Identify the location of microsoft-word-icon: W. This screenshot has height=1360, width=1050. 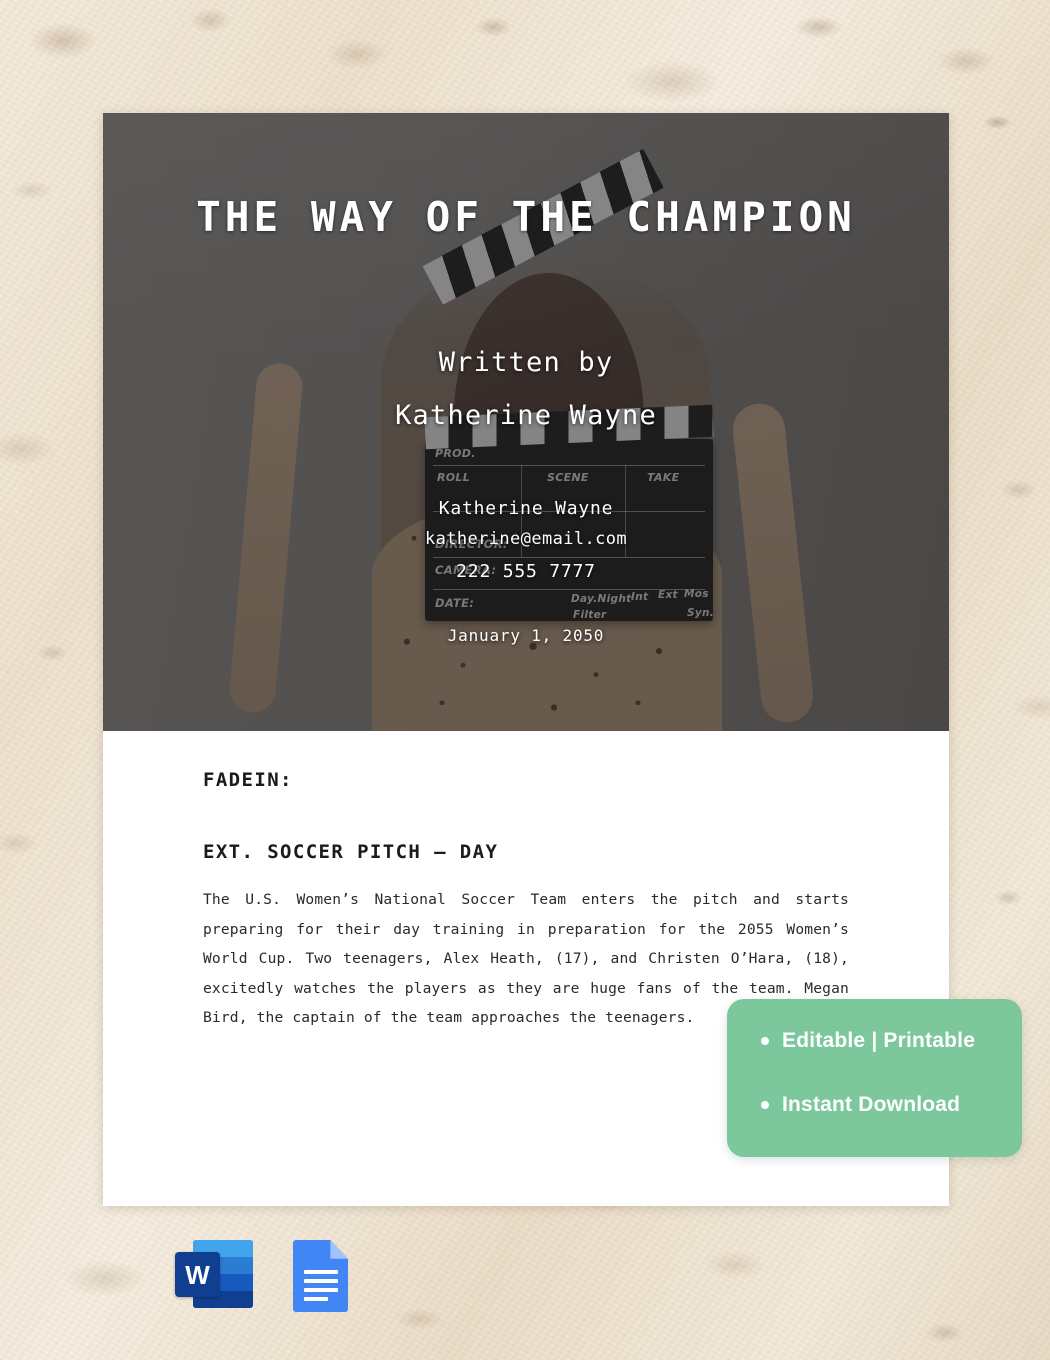
(214, 1276).